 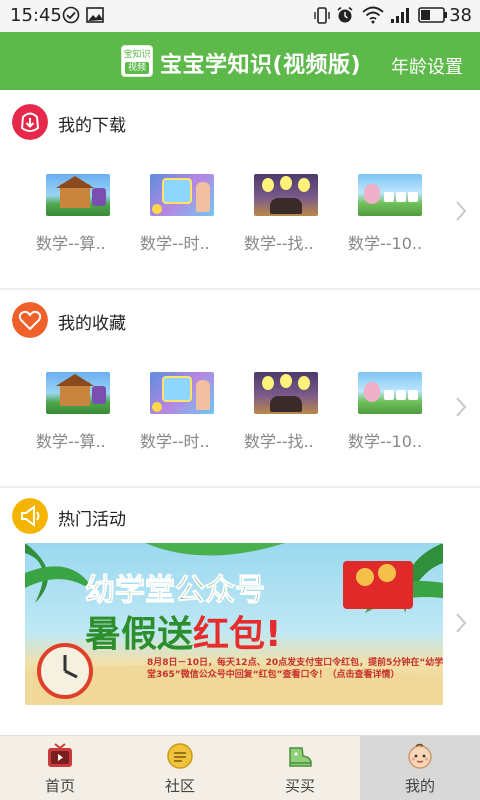 I want to click on favorite-item-label: 数学--时.., so click(x=175, y=441).